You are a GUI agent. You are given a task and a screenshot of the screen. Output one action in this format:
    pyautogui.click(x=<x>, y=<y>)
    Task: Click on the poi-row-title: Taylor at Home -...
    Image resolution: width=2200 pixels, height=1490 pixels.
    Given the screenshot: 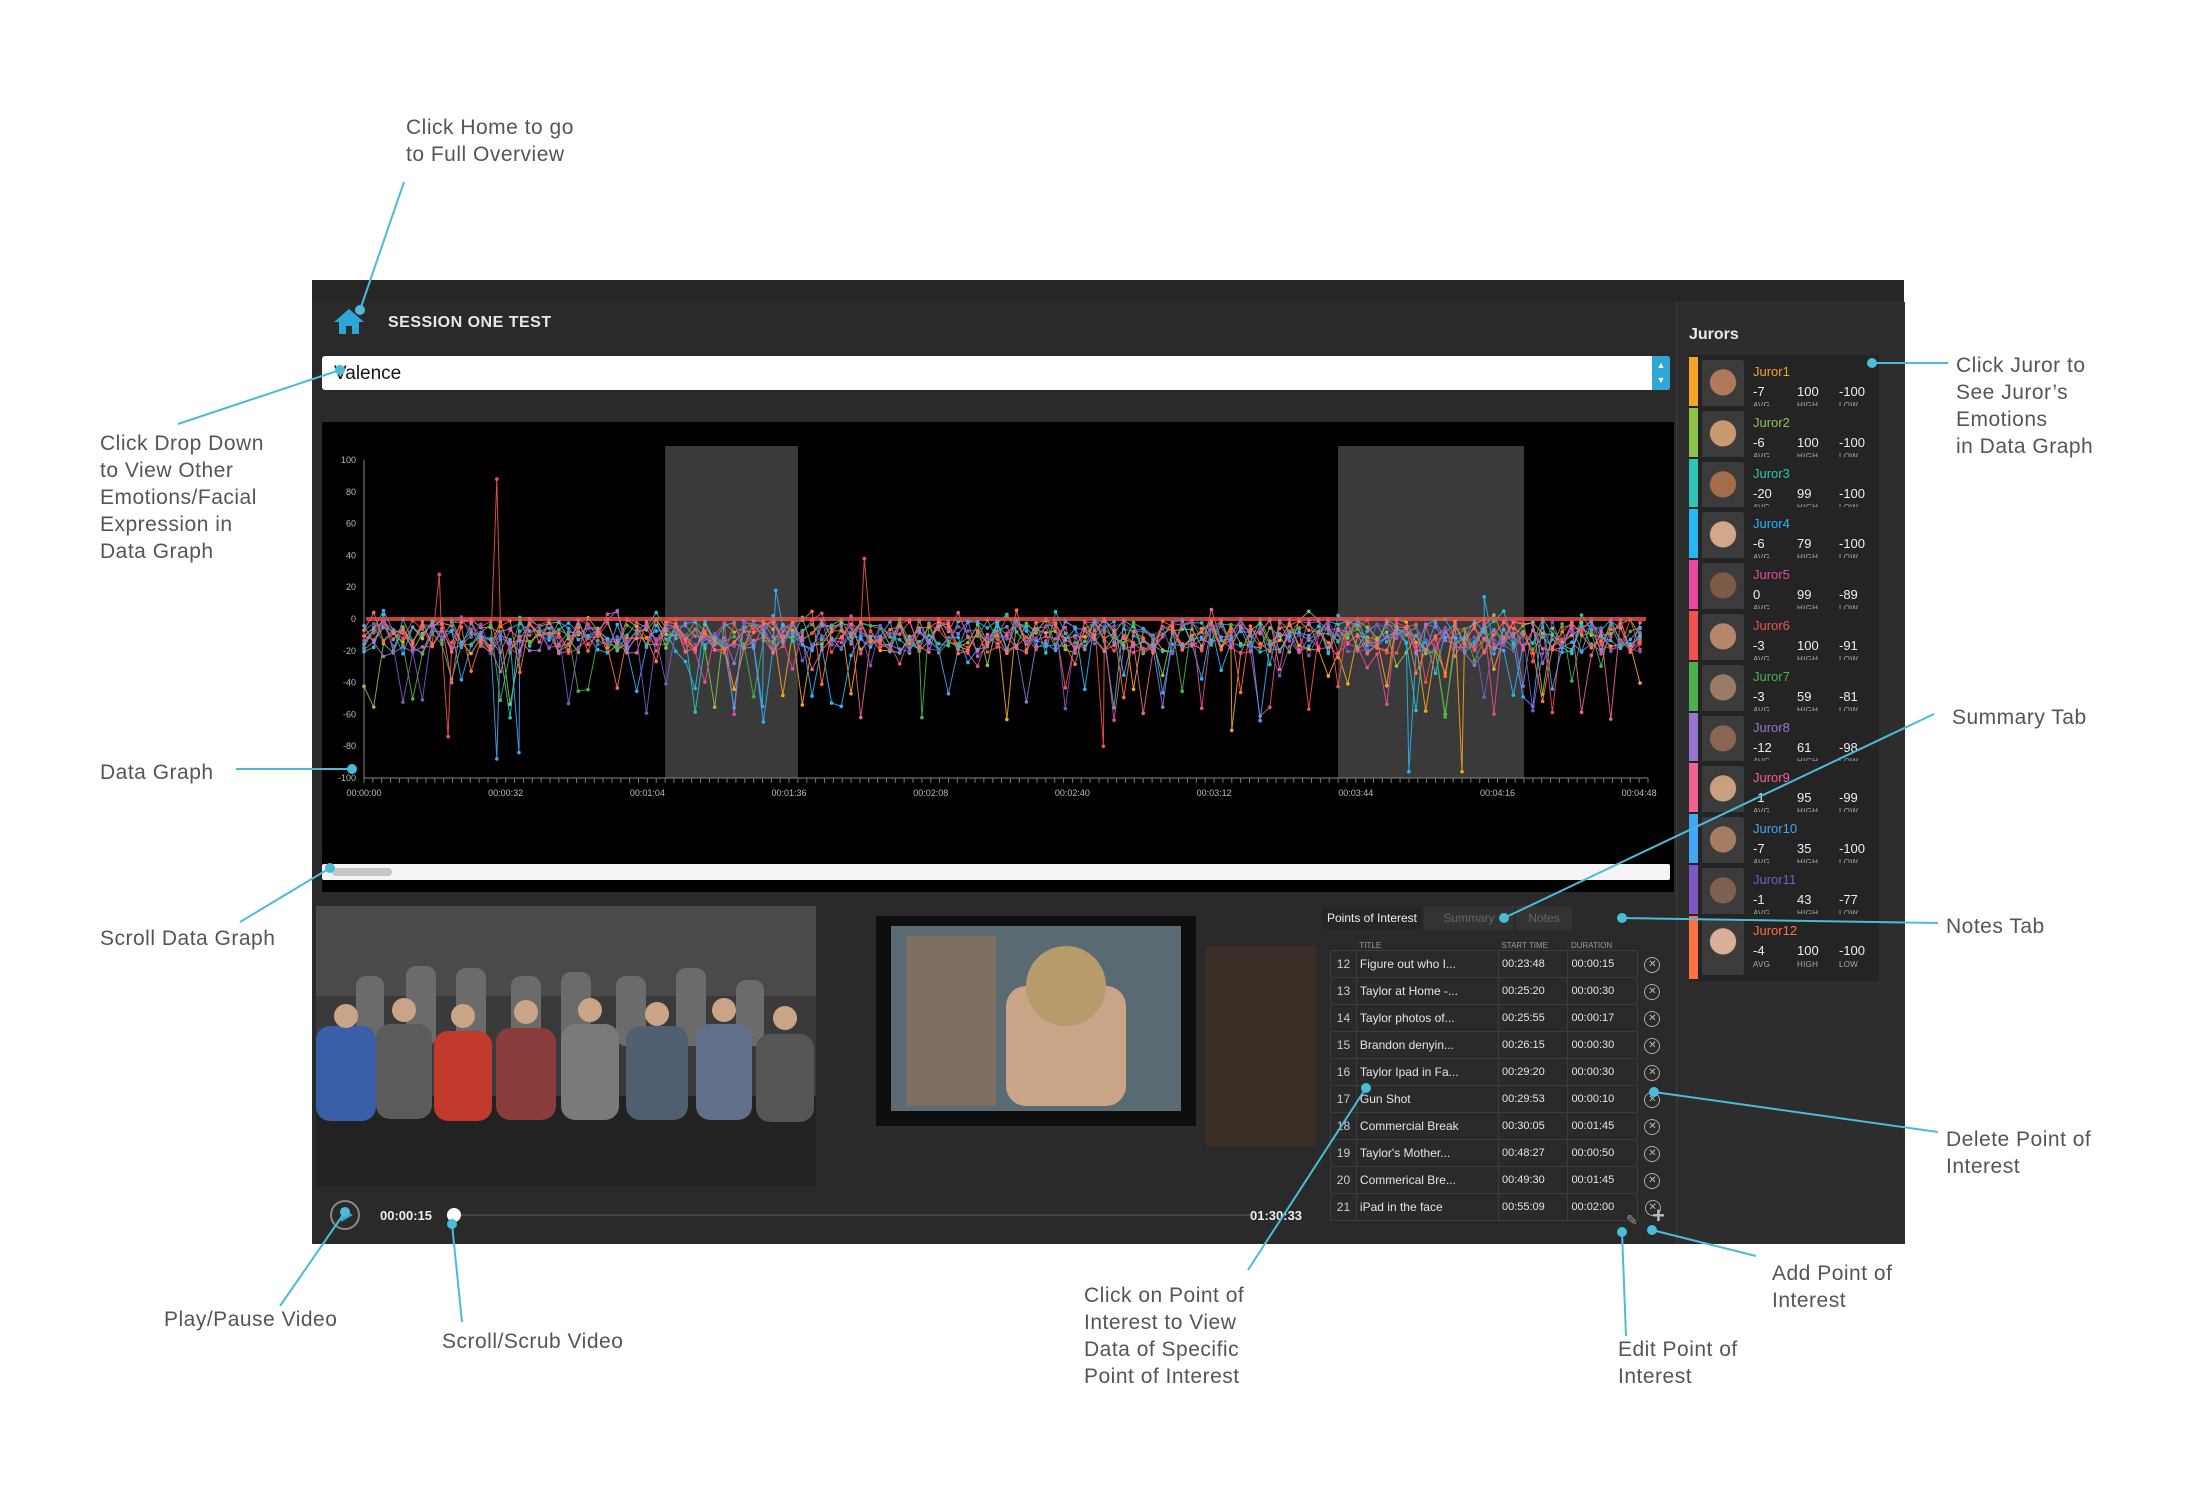 What is the action you would take?
    pyautogui.click(x=1427, y=991)
    